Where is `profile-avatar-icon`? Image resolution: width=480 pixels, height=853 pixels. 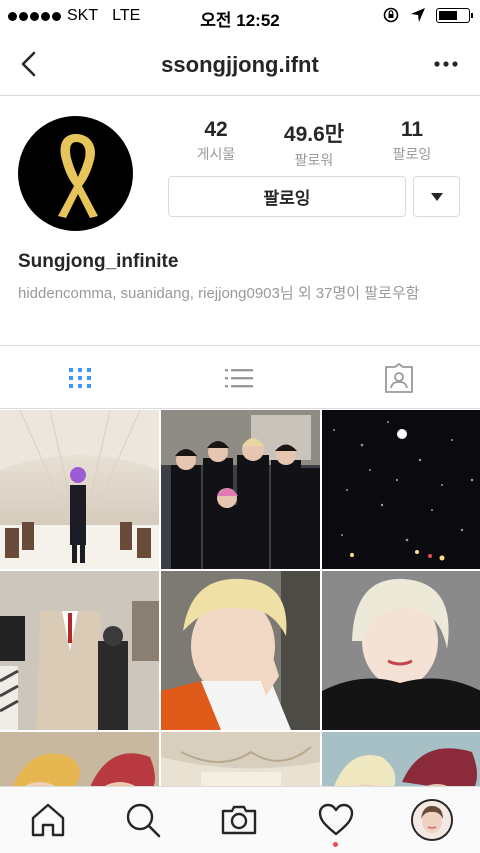
profile-avatar-icon is located at coordinates (432, 820).